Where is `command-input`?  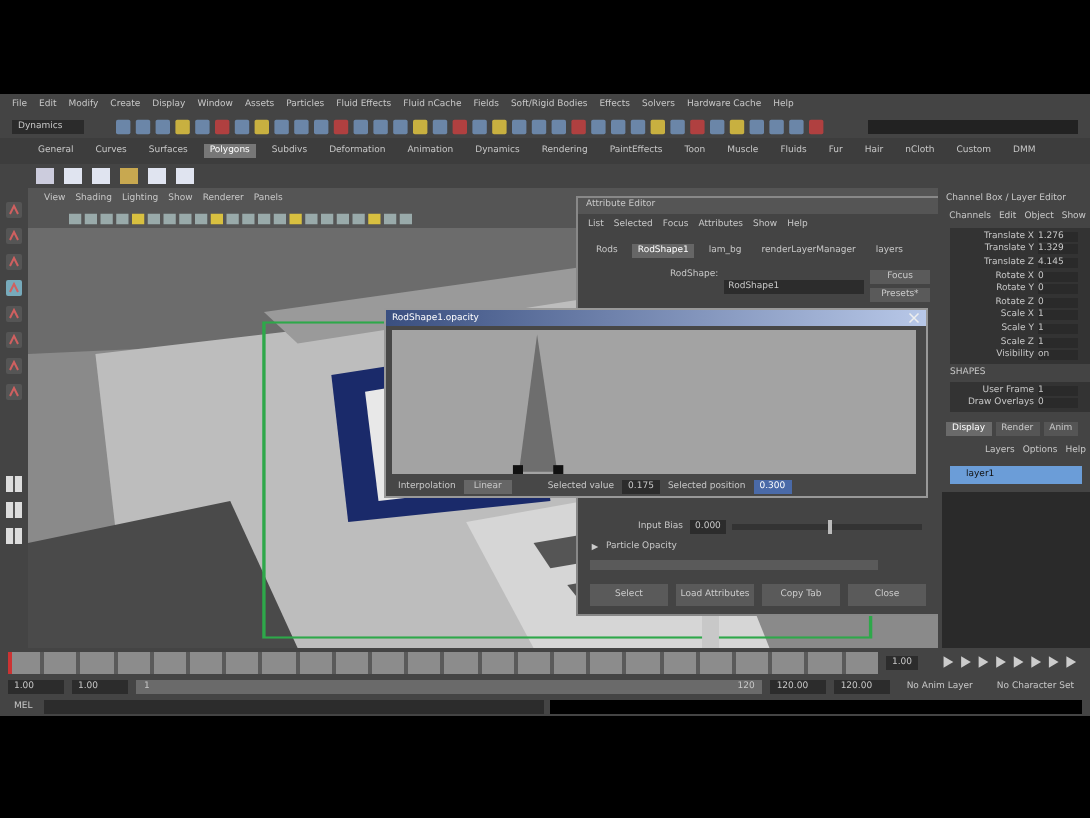 command-input is located at coordinates (294, 706).